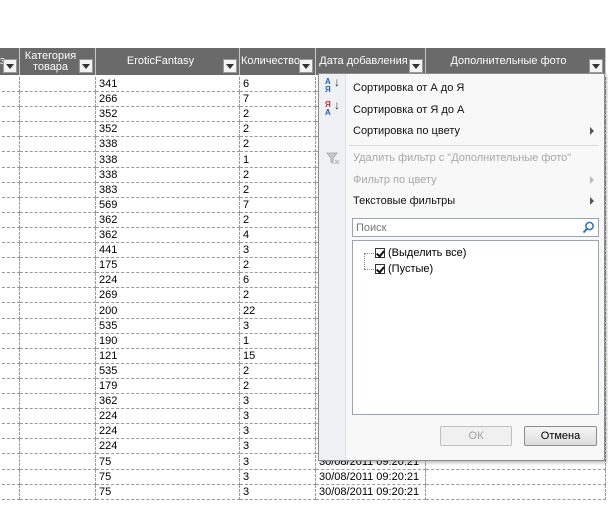  I want to click on table-cell: 22, so click(278, 311).